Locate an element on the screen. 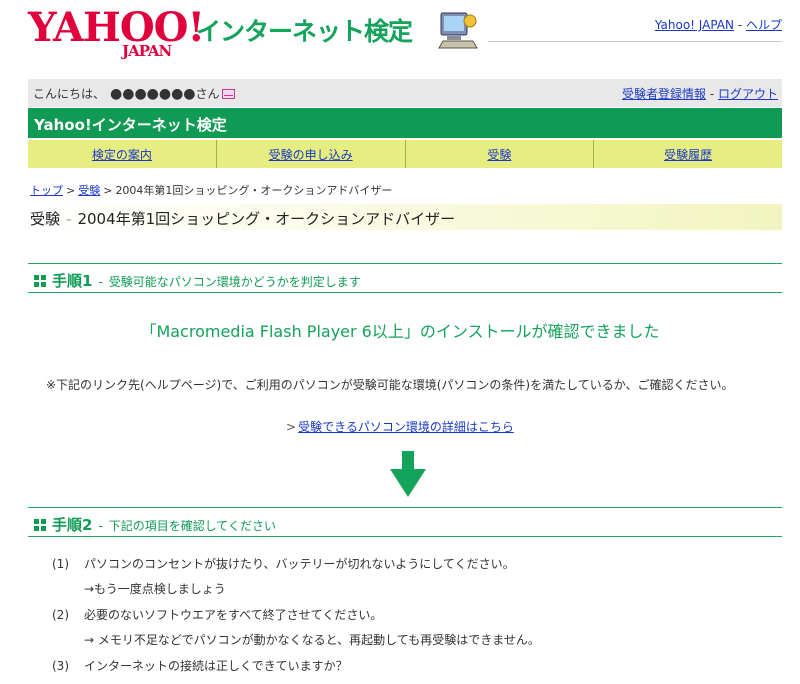  checklist-number: (2) is located at coordinates (60, 615).